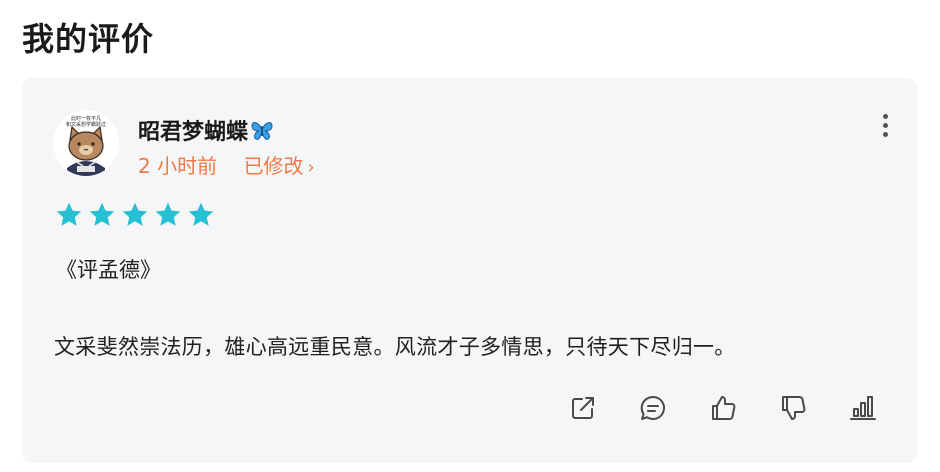 This screenshot has height=472, width=940. What do you see at coordinates (88, 39) in the screenshot?
I see `page-title: 我的评价` at bounding box center [88, 39].